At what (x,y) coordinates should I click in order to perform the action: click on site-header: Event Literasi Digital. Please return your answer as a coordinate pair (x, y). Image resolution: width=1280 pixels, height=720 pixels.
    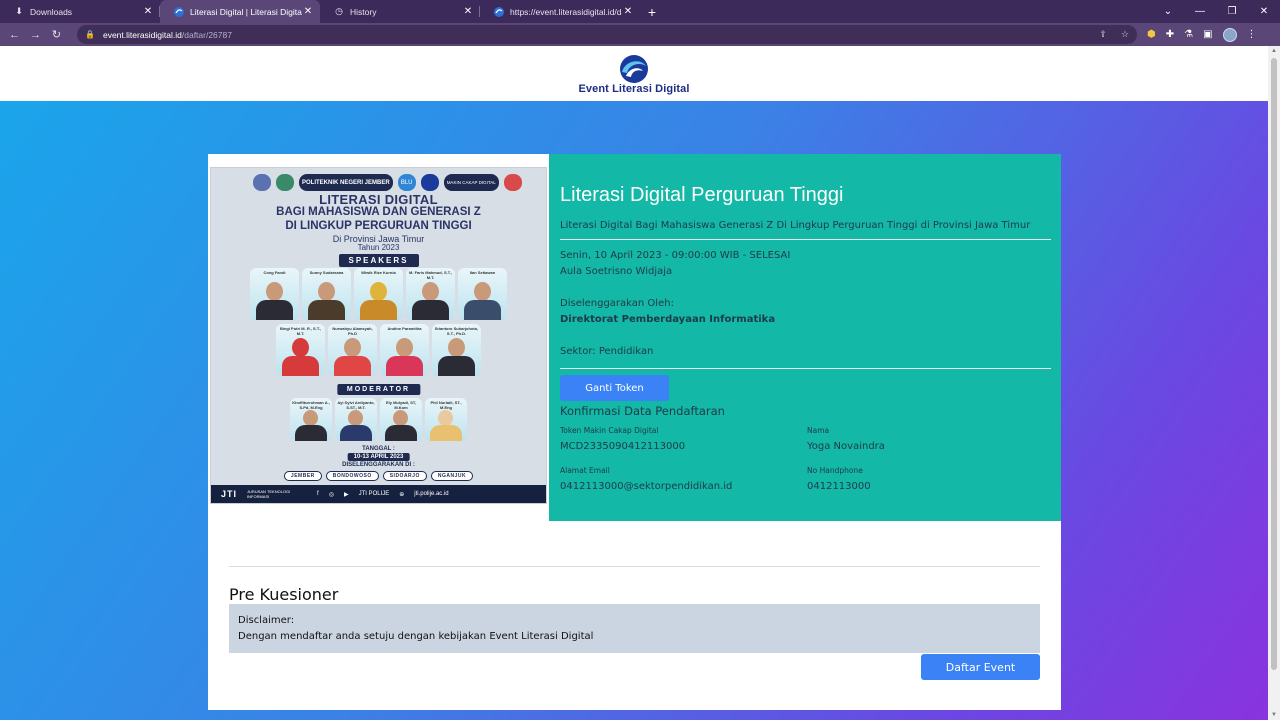
    Looking at the image, I should click on (634, 73).